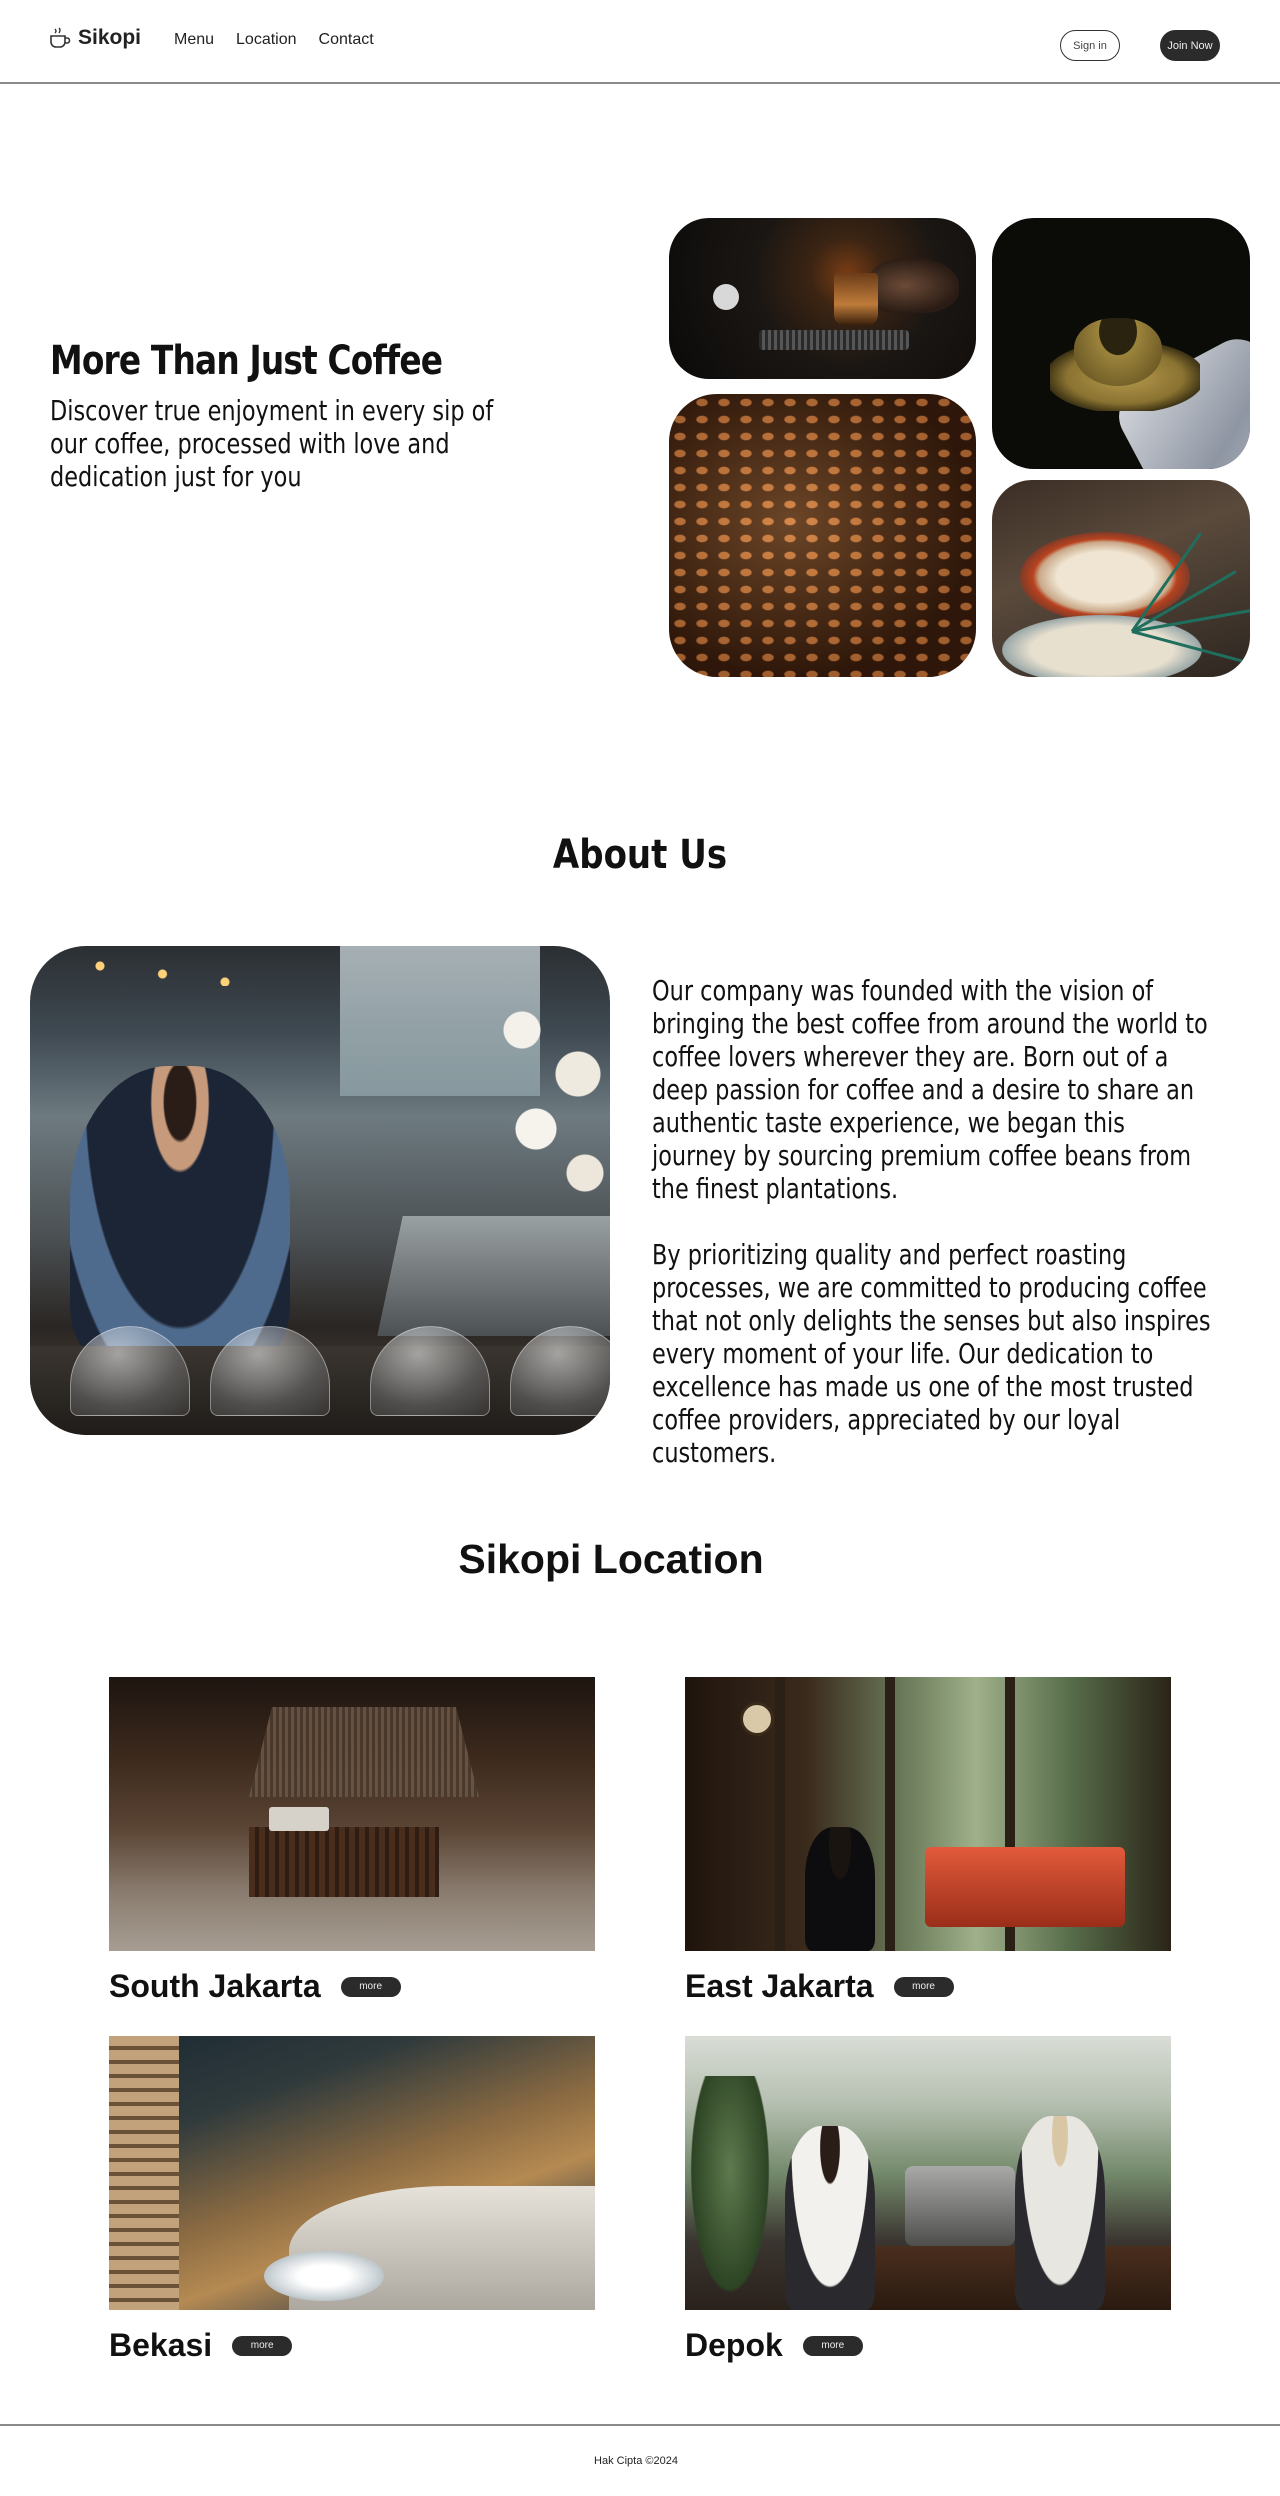 Image resolution: width=1280 pixels, height=2496 pixels. Describe the element at coordinates (215, 1986) in the screenshot. I see `location-name: South Jakarta` at that location.